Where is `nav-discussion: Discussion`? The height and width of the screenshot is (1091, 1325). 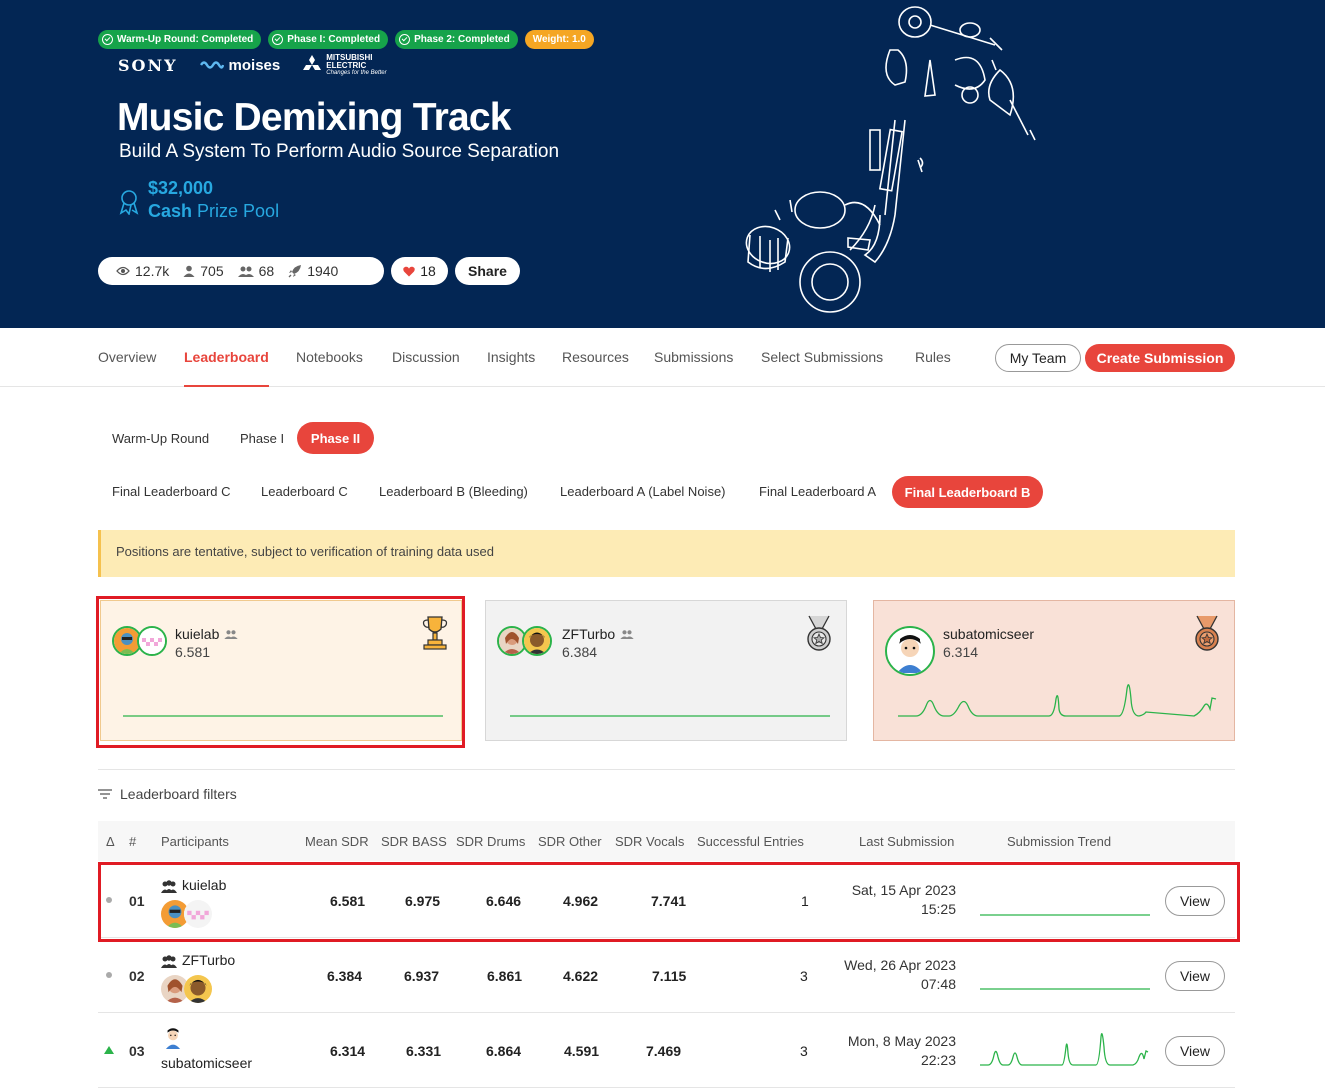
nav-discussion: Discussion is located at coordinates (426, 357).